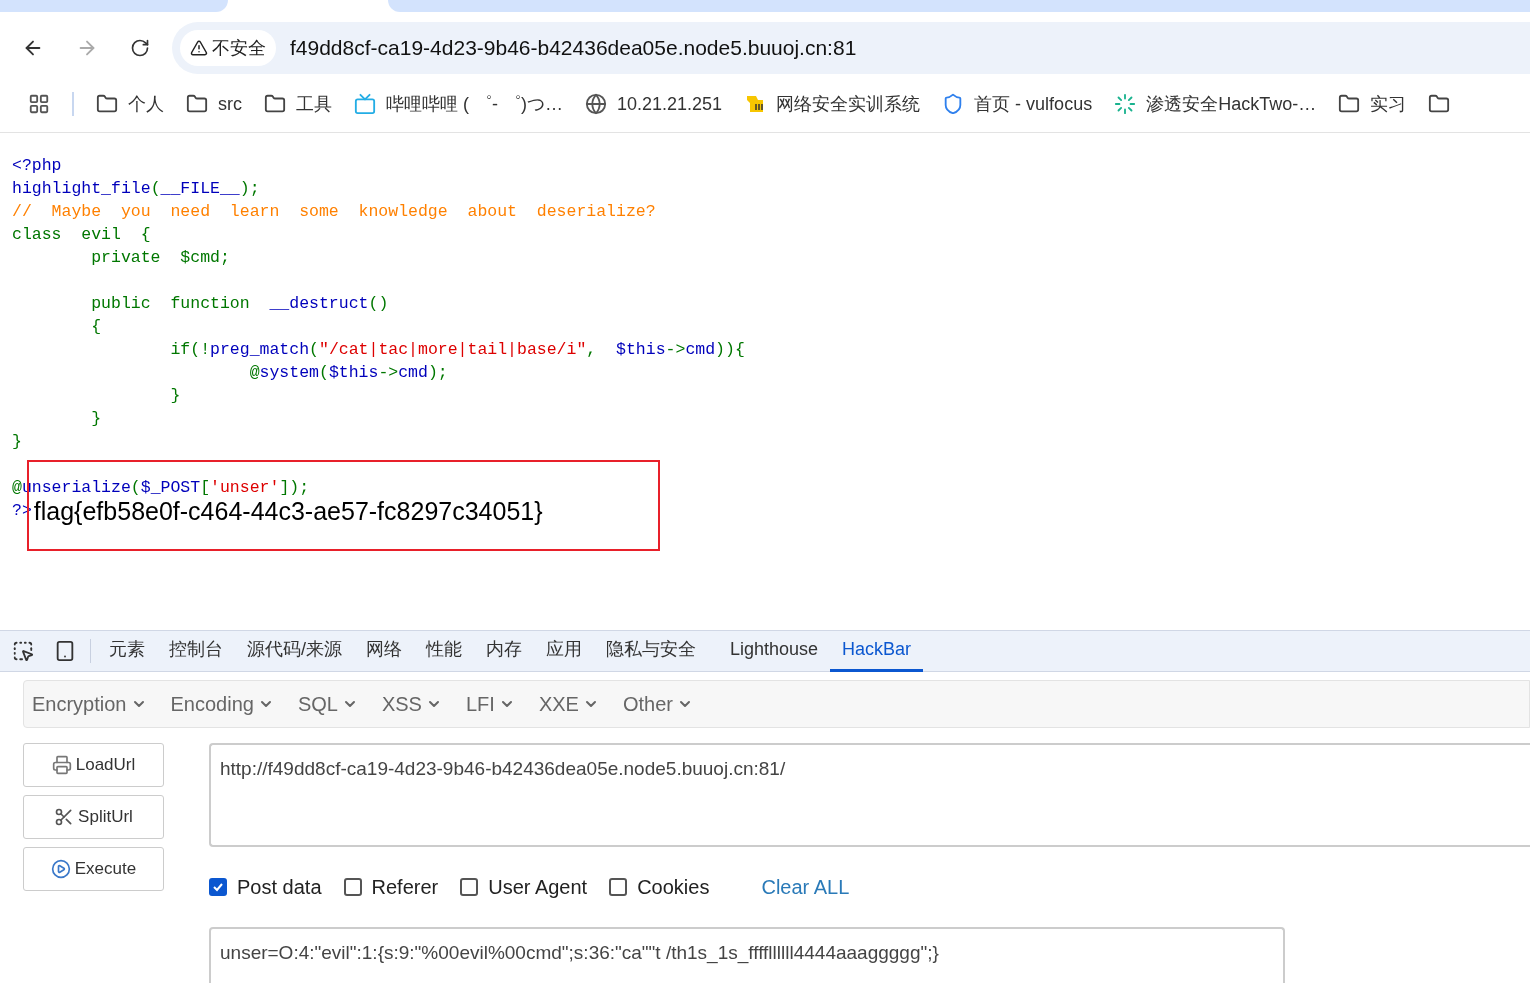  I want to click on hackbar-button: Execute, so click(93, 869).